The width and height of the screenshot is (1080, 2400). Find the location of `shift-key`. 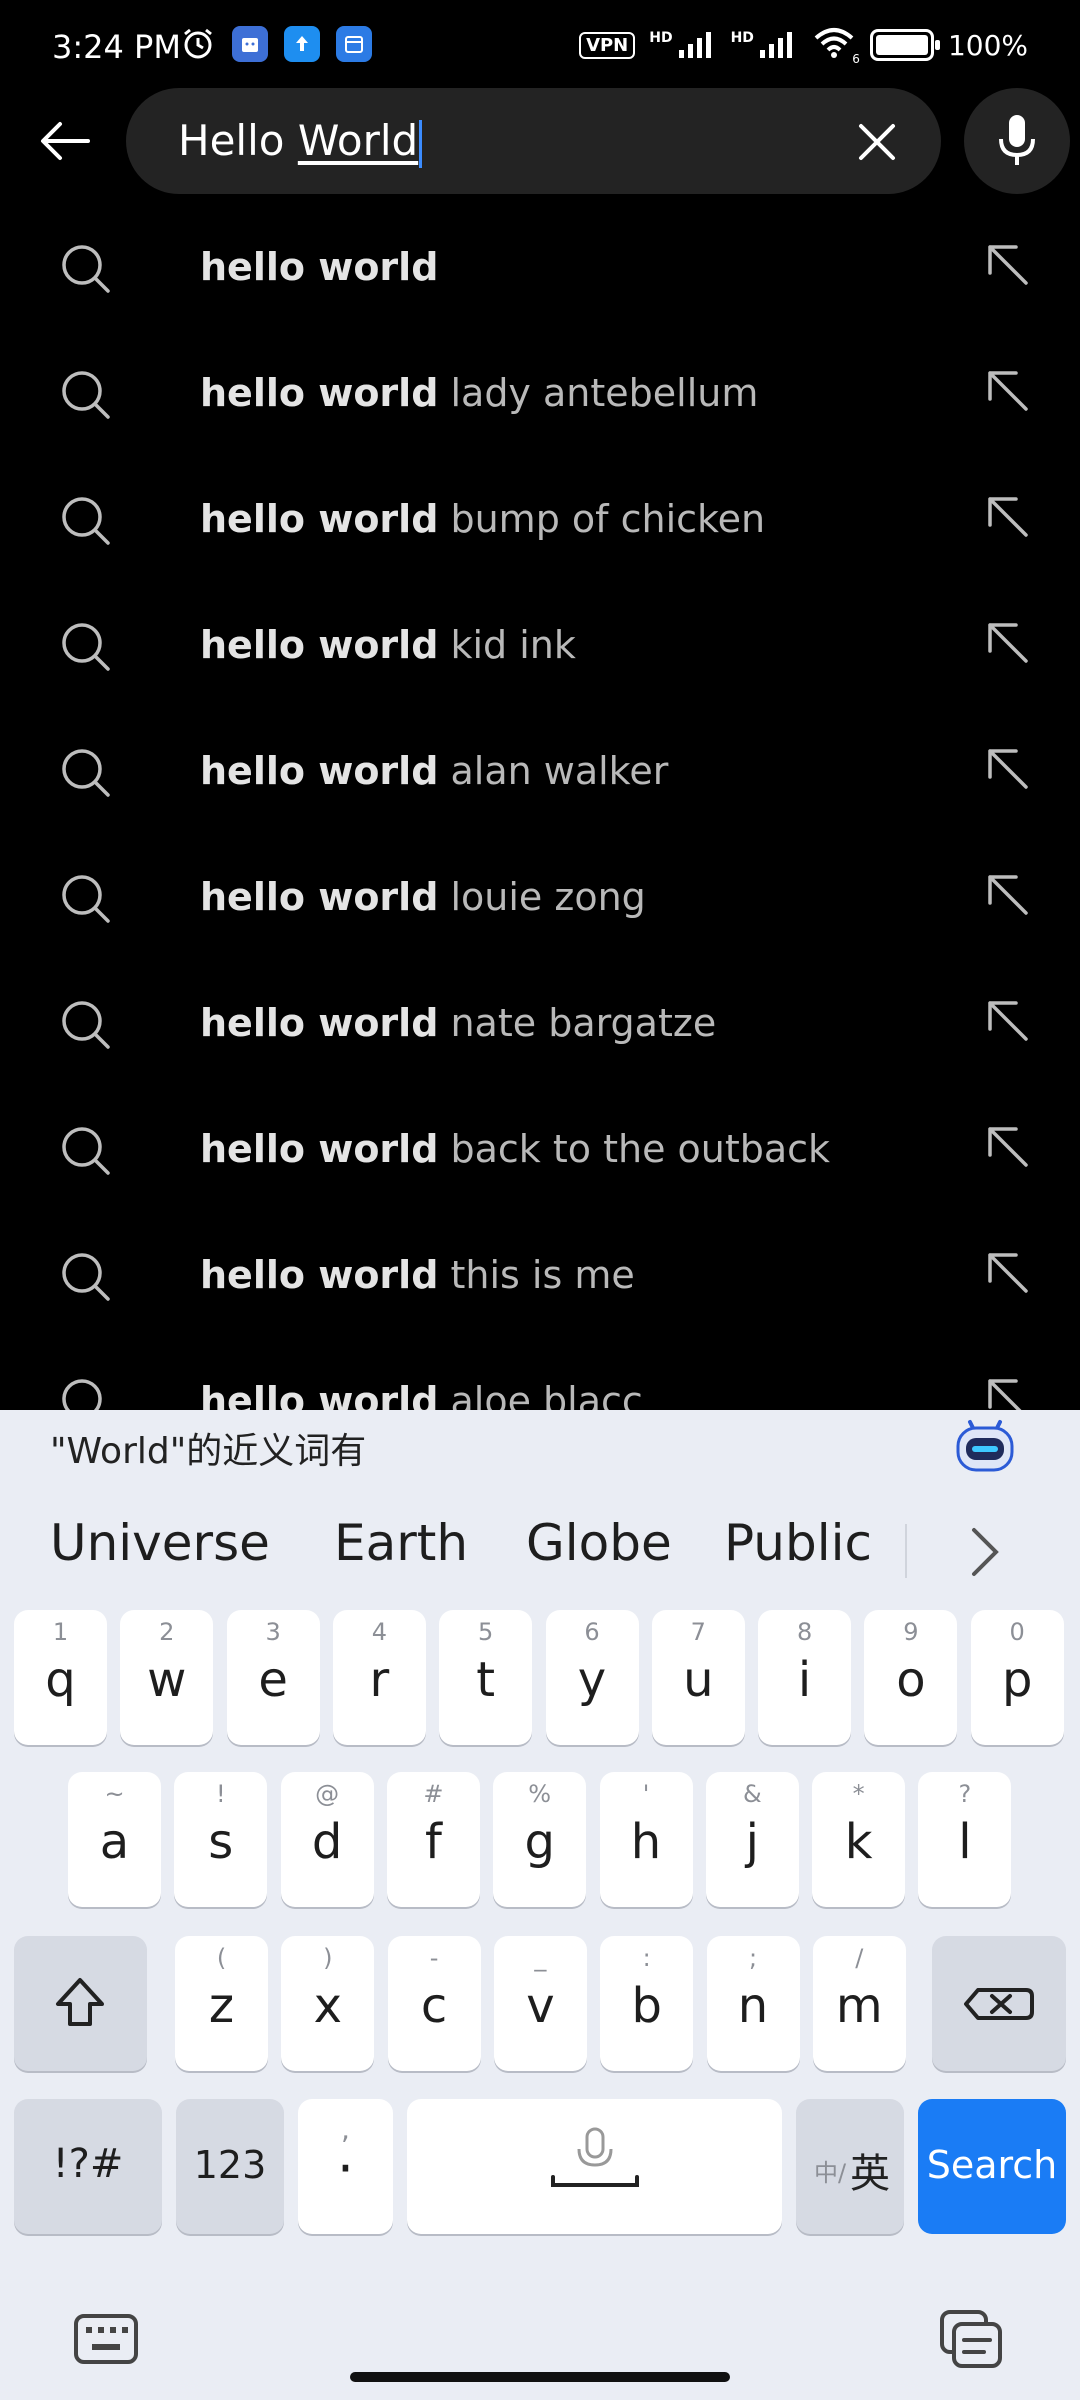

shift-key is located at coordinates (80, 2003).